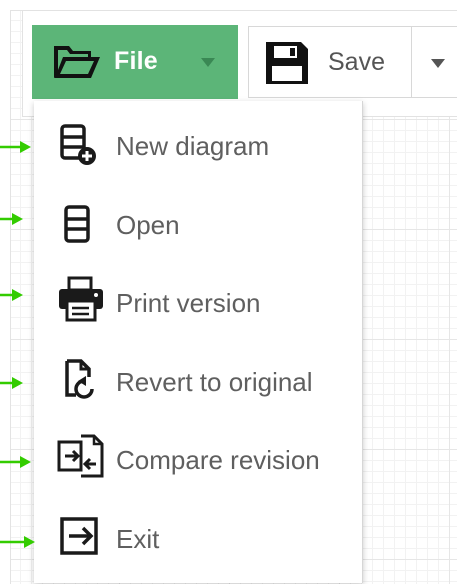 The width and height of the screenshot is (457, 584). What do you see at coordinates (188, 303) in the screenshot?
I see `menu-item-label: Print version` at bounding box center [188, 303].